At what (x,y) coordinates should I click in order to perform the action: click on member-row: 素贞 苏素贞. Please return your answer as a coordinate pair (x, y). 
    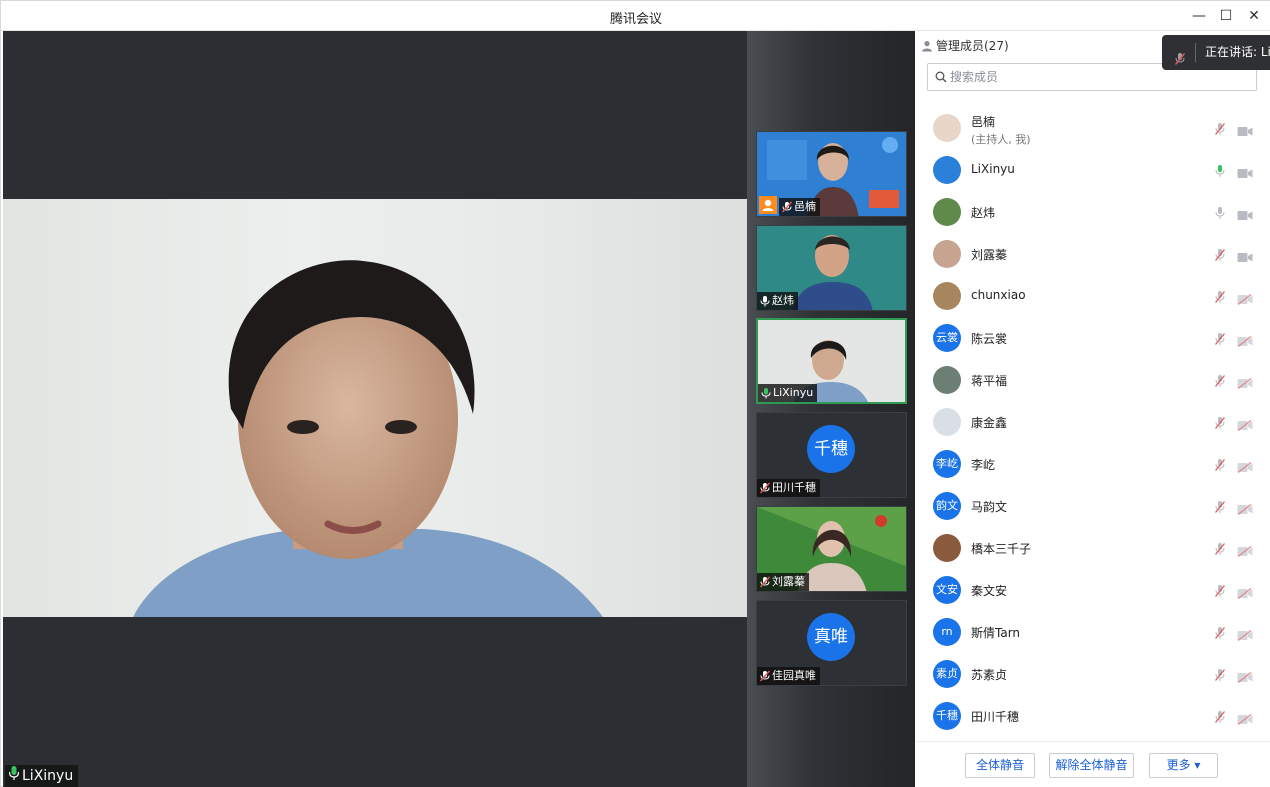
    Looking at the image, I should click on (1092, 674).